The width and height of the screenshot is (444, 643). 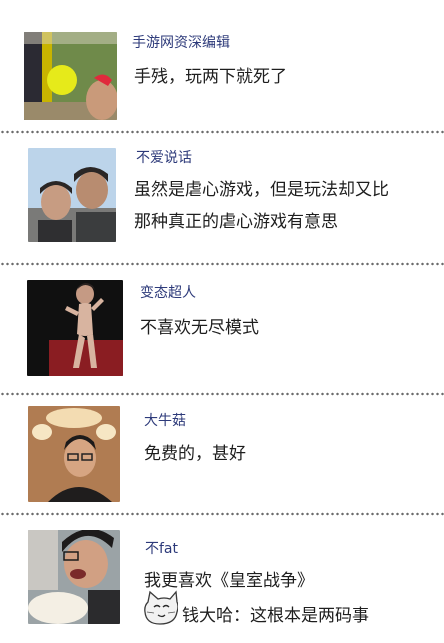 I want to click on comment-text: 免费的，甚好, so click(x=195, y=454).